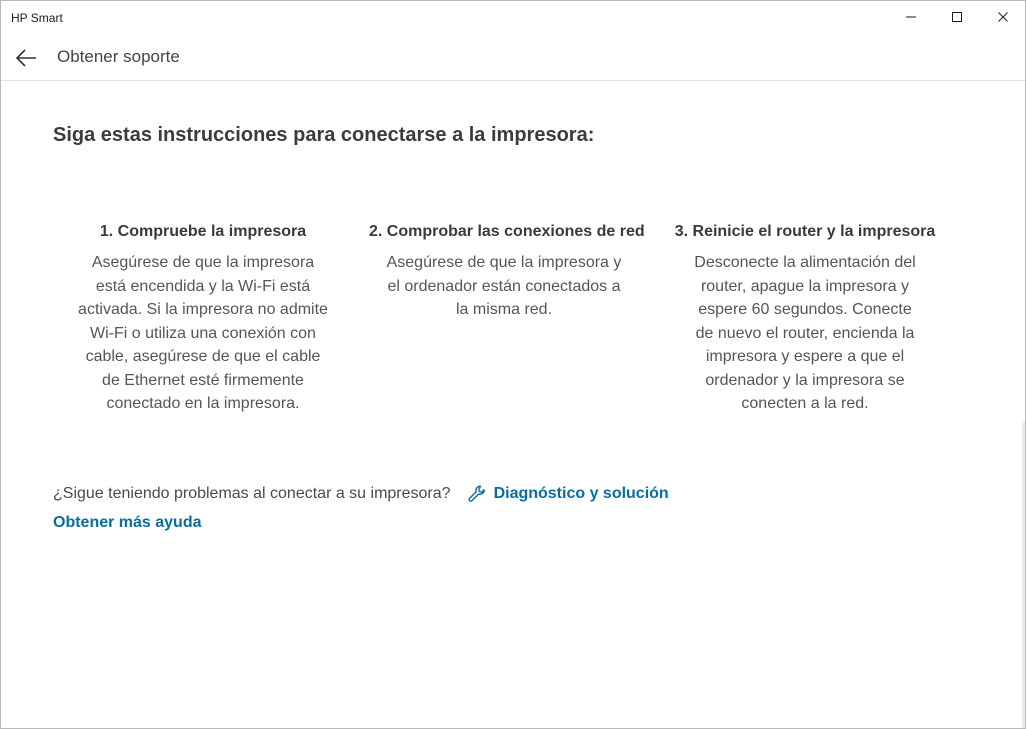 Image resolution: width=1026 pixels, height=729 pixels. I want to click on minimize-button, so click(911, 17).